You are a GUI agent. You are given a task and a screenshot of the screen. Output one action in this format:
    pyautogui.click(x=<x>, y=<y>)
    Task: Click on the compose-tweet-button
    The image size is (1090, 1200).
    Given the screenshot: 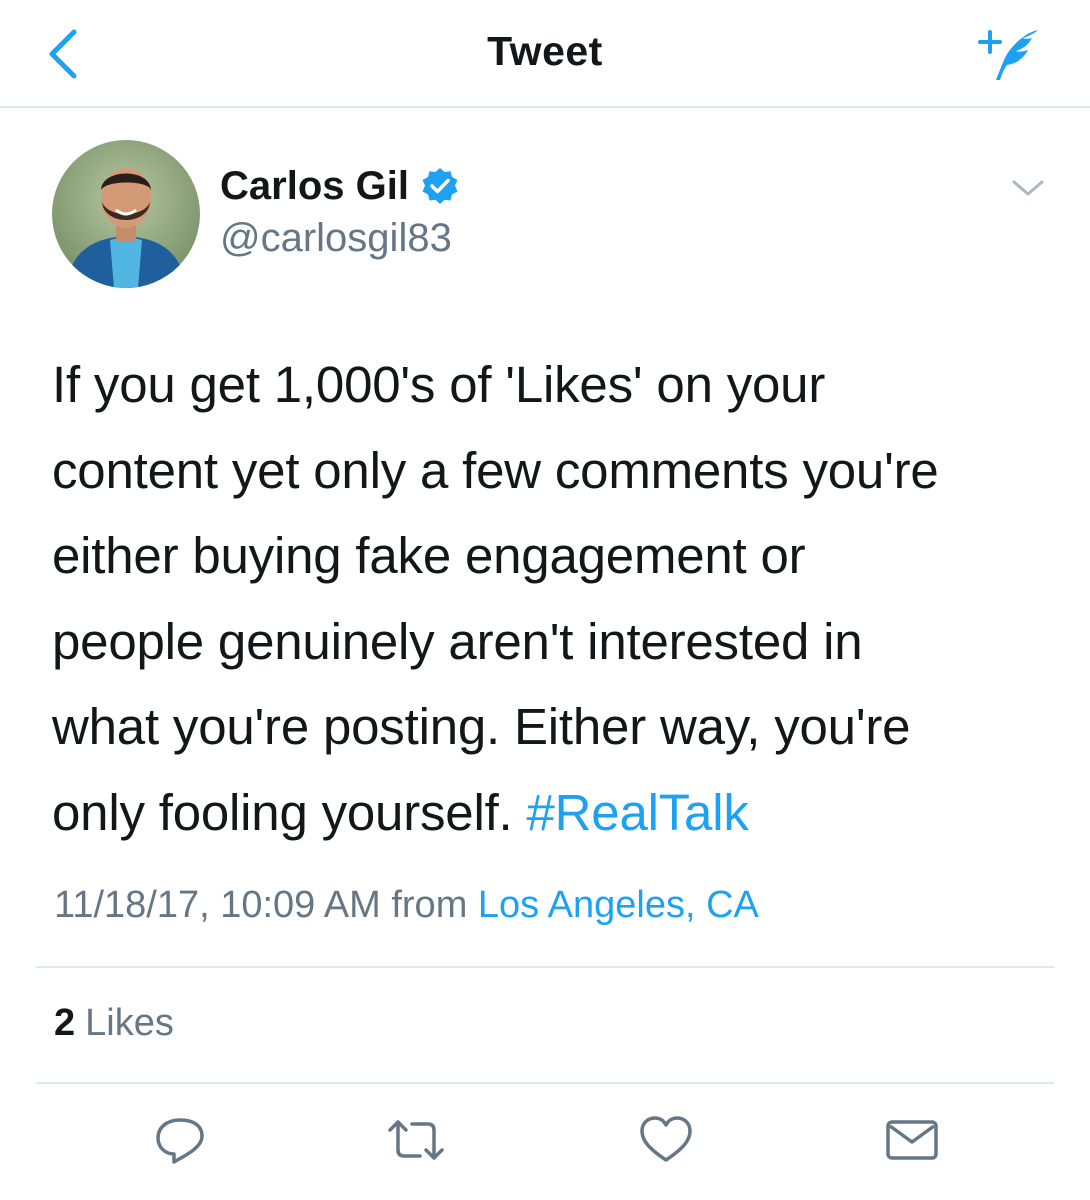 What is the action you would take?
    pyautogui.click(x=1006, y=53)
    